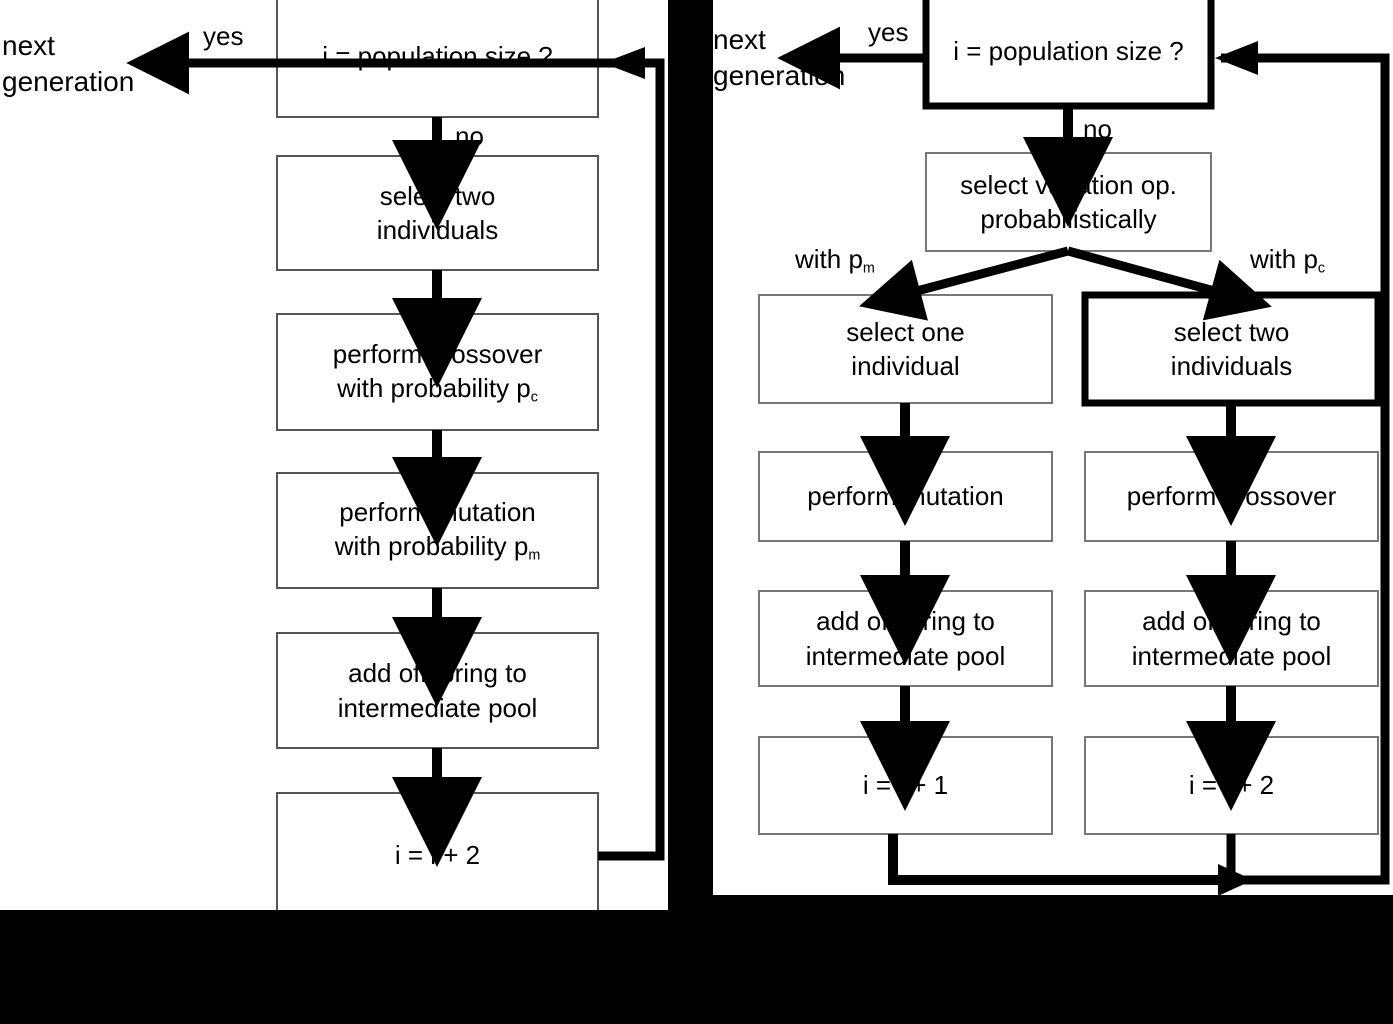 Image resolution: width=1393 pixels, height=1024 pixels. Describe the element at coordinates (28, 45) in the screenshot. I see `left-next-label: next` at that location.